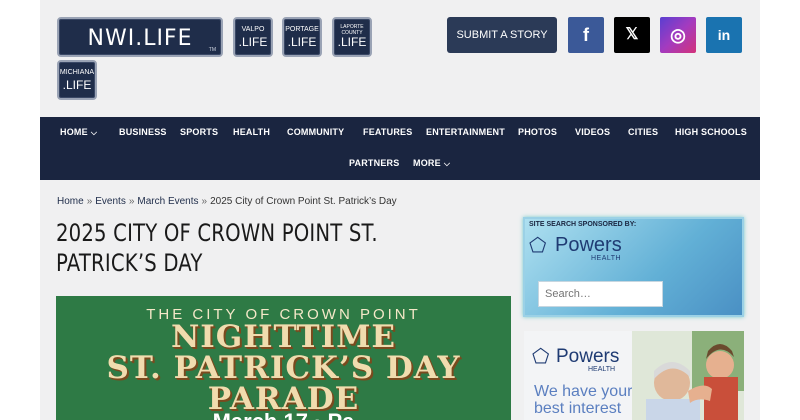 The height and width of the screenshot is (420, 800). What do you see at coordinates (537, 132) in the screenshot?
I see `nav-item-photos: PHOTOS` at bounding box center [537, 132].